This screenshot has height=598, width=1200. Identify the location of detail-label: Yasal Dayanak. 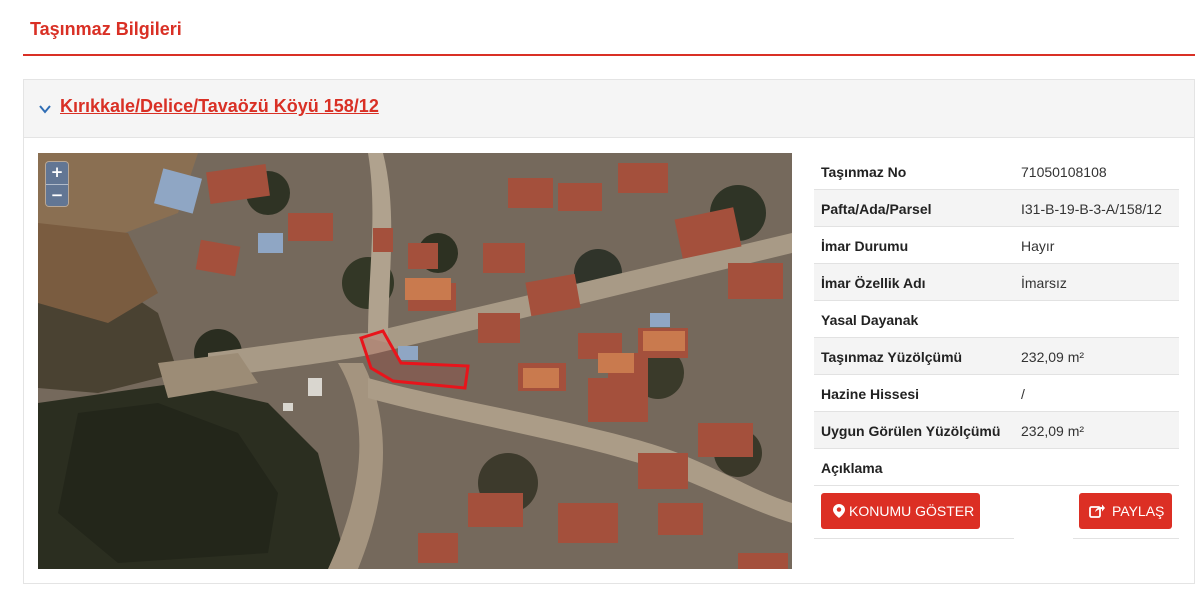
(870, 320).